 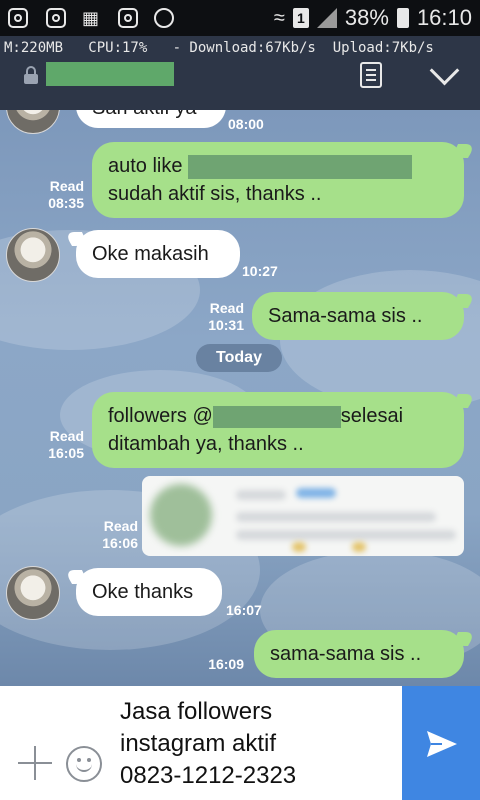 What do you see at coordinates (239, 358) in the screenshot?
I see `date-divider: Today` at bounding box center [239, 358].